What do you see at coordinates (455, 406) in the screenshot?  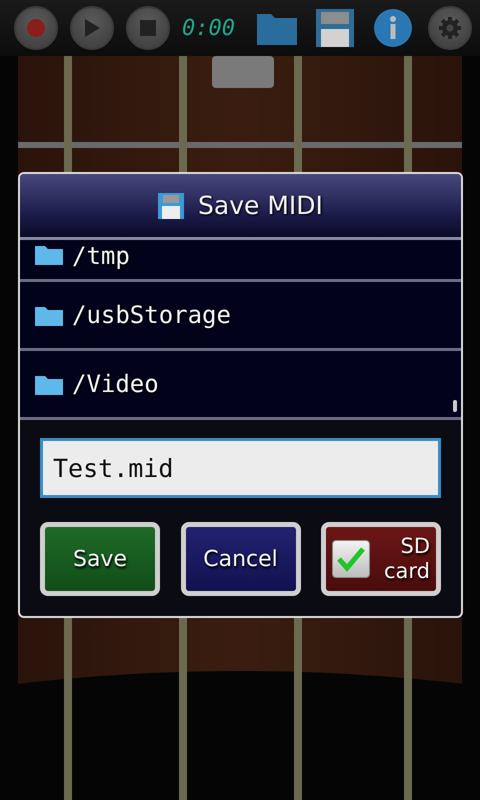 I see `scrollbar-thumb` at bounding box center [455, 406].